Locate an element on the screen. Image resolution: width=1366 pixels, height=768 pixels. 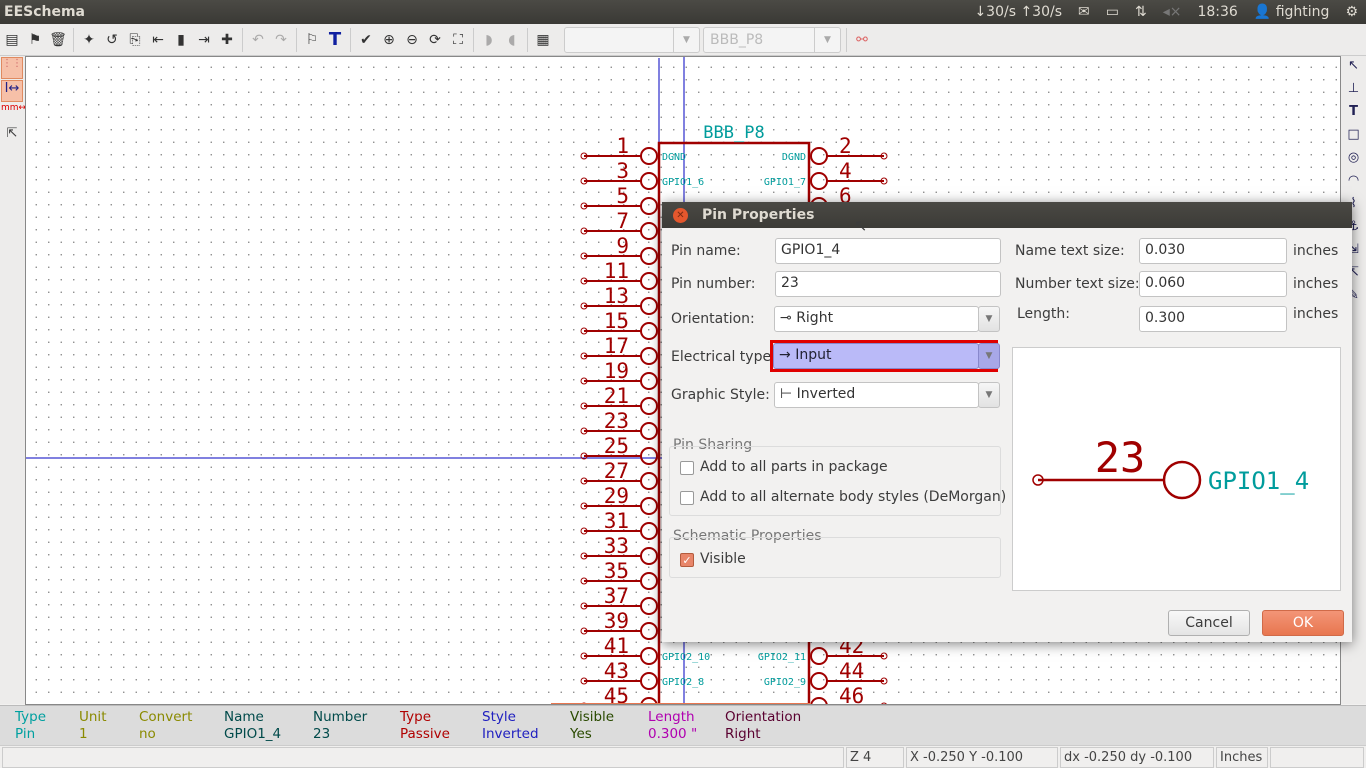
pin-number: 13 is located at coordinates (616, 296).